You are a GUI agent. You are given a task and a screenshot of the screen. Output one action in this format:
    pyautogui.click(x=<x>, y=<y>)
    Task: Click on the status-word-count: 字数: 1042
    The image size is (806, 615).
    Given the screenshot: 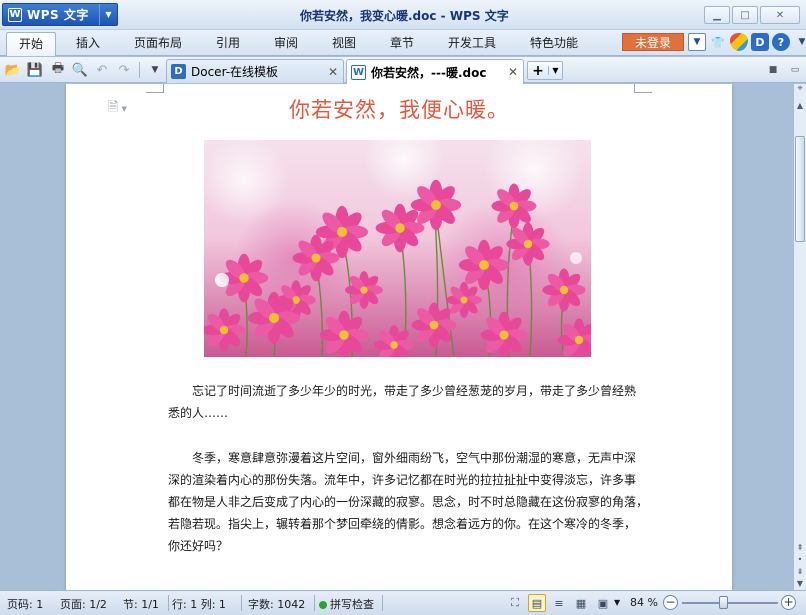 What is the action you would take?
    pyautogui.click(x=276, y=604)
    